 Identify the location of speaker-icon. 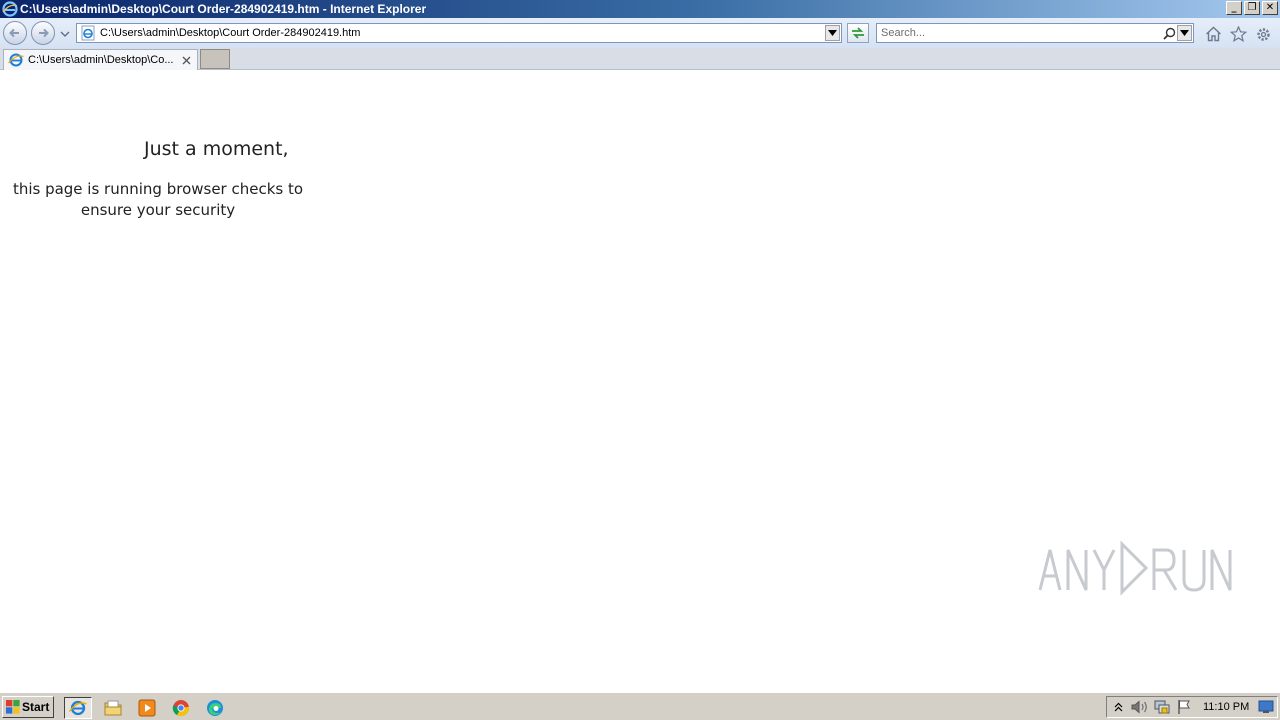
(1139, 707).